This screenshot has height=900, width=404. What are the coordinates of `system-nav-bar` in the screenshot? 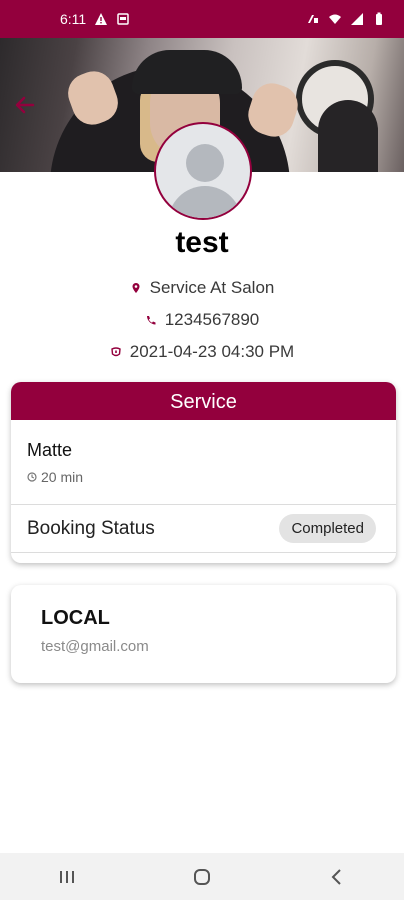 It's located at (202, 876).